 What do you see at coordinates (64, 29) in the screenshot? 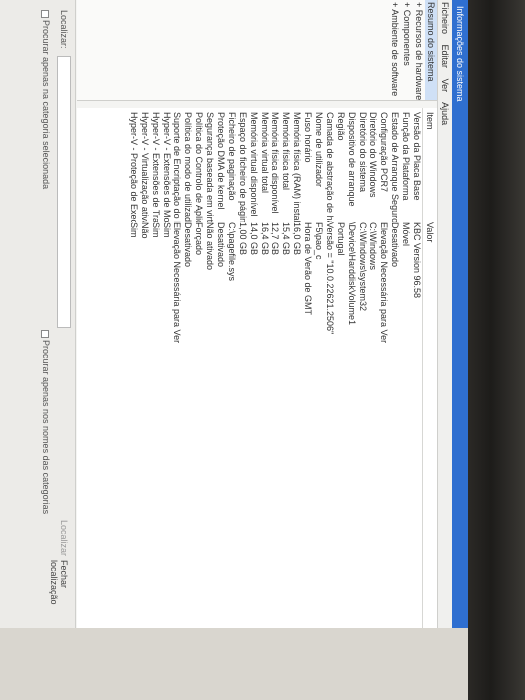
I see `find-label: Localizar:` at bounding box center [64, 29].